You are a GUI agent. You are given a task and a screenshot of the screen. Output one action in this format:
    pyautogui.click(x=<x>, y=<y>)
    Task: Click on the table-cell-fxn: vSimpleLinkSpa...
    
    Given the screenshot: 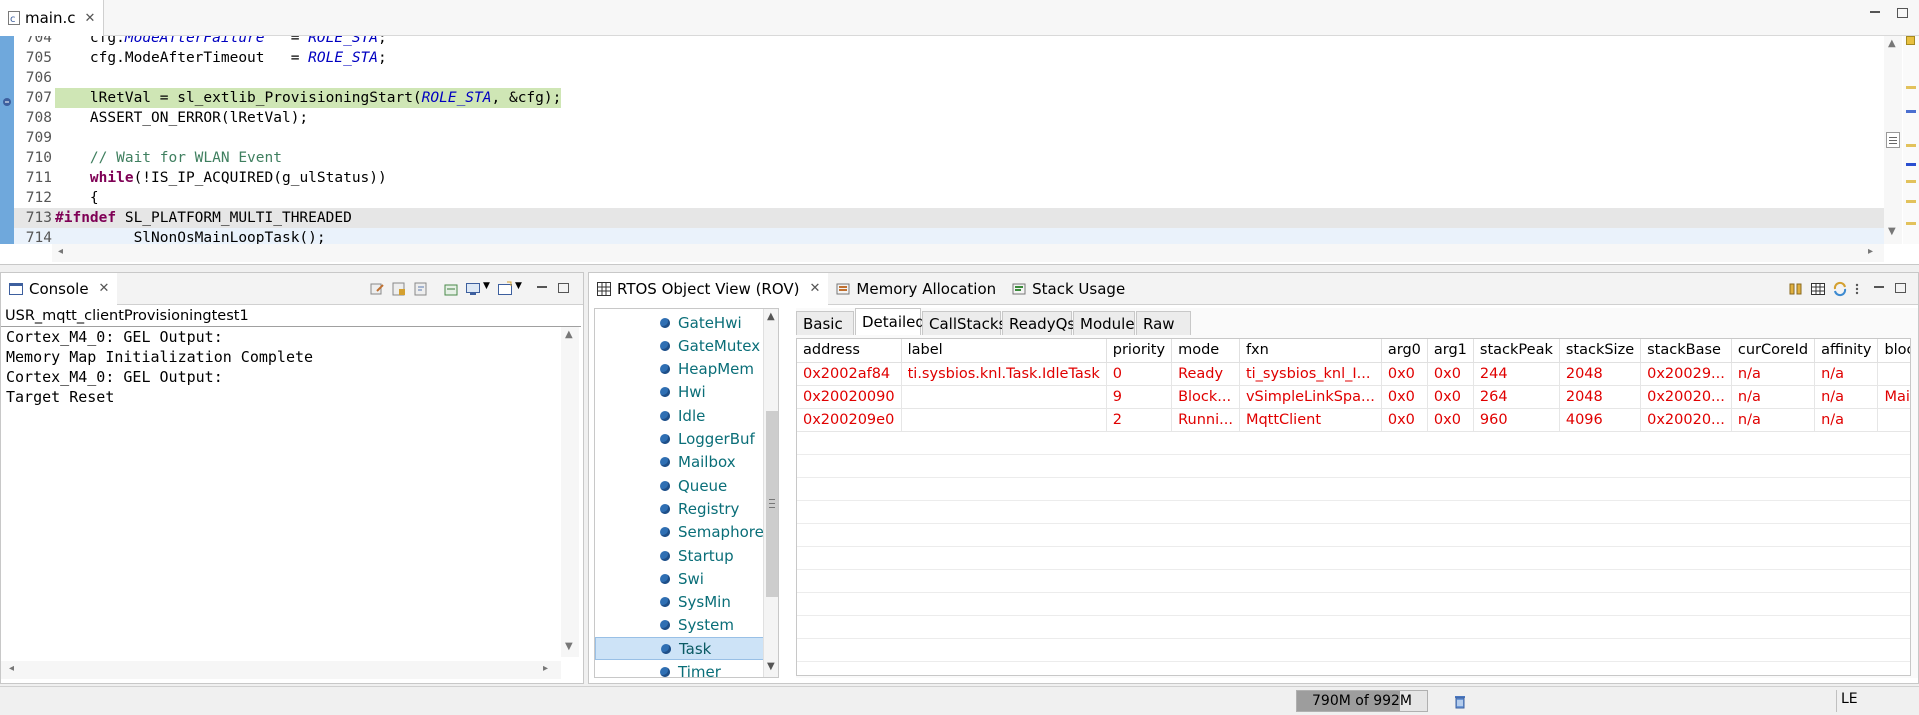 What is the action you would take?
    pyautogui.click(x=1310, y=397)
    